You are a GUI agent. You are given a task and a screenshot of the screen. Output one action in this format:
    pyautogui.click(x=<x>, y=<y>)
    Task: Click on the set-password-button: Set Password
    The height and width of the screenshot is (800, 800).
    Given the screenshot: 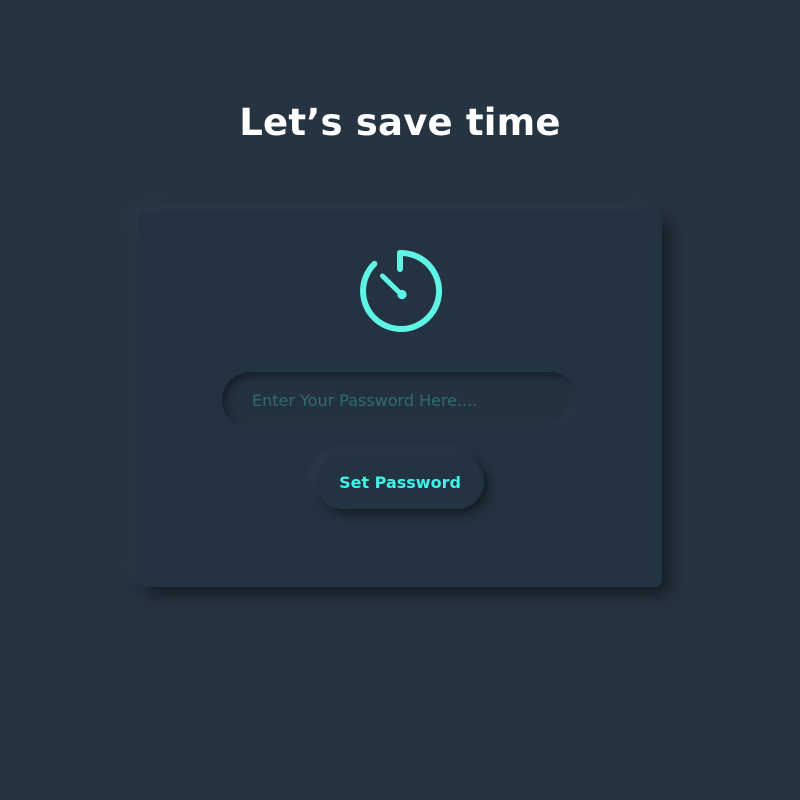 What is the action you would take?
    pyautogui.click(x=400, y=482)
    